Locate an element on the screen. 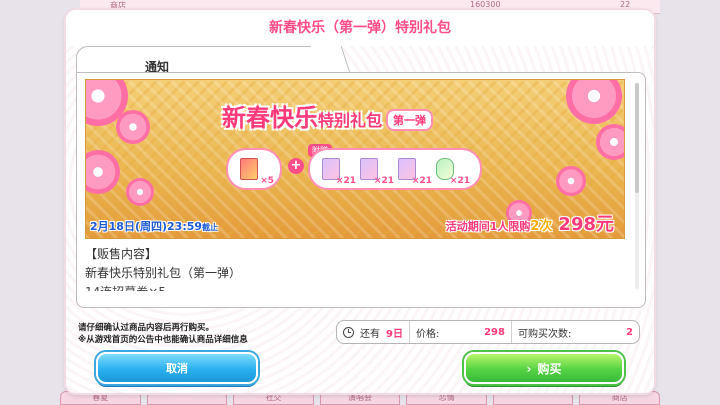 The image size is (720, 405). ticket-icon-shape is located at coordinates (249, 169).